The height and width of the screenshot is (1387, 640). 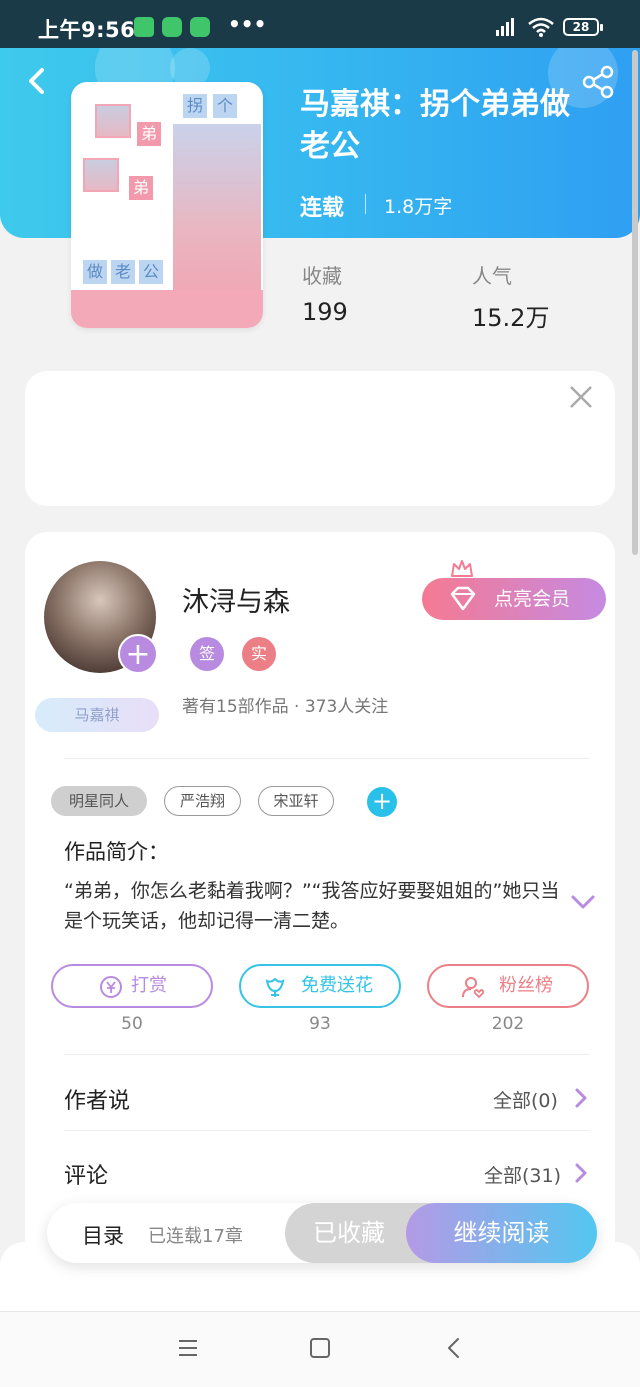 I want to click on author-stats: 著有15部作品 · 373人关注, so click(x=285, y=707).